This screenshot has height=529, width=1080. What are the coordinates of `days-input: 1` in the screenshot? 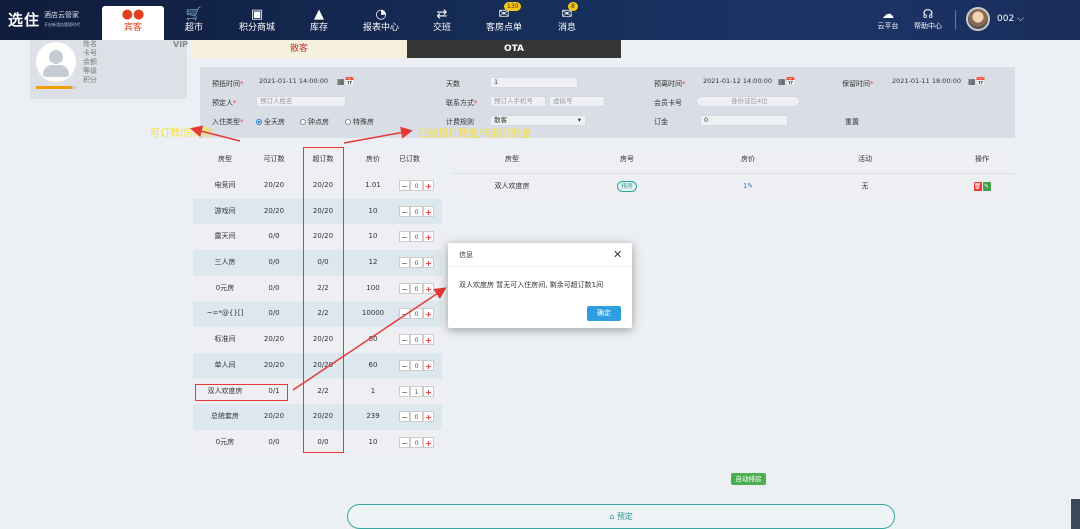 It's located at (534, 82).